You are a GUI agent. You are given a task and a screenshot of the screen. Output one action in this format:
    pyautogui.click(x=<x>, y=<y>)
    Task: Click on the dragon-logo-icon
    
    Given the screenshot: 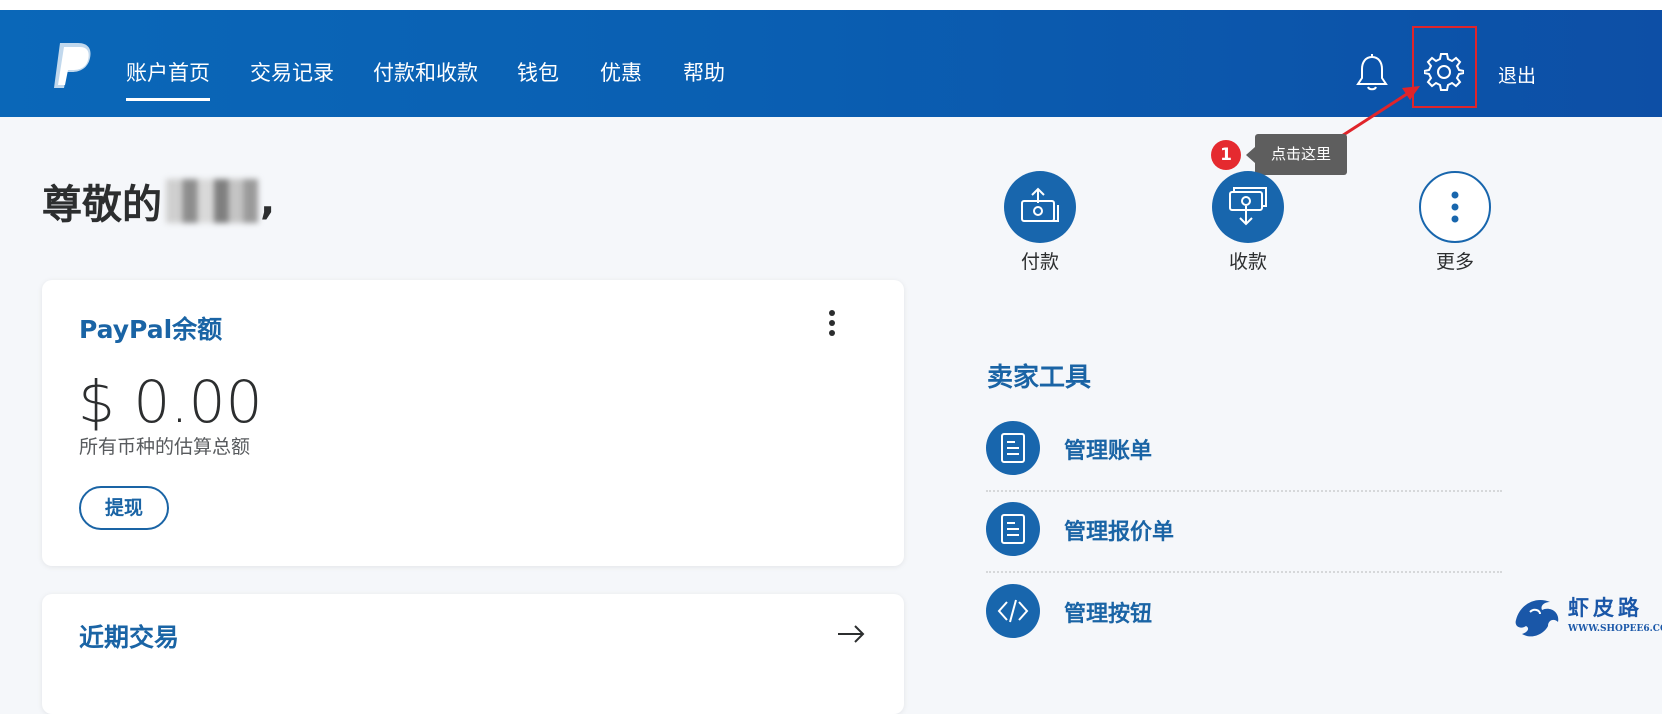 What is the action you would take?
    pyautogui.click(x=1537, y=618)
    